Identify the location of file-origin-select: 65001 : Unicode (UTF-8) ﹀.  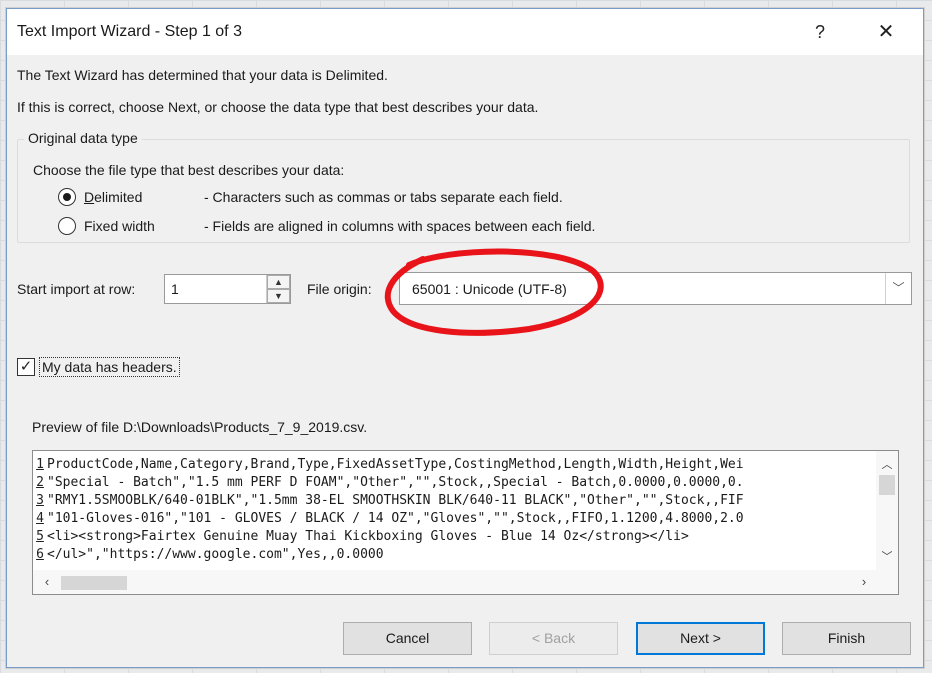
(655, 288).